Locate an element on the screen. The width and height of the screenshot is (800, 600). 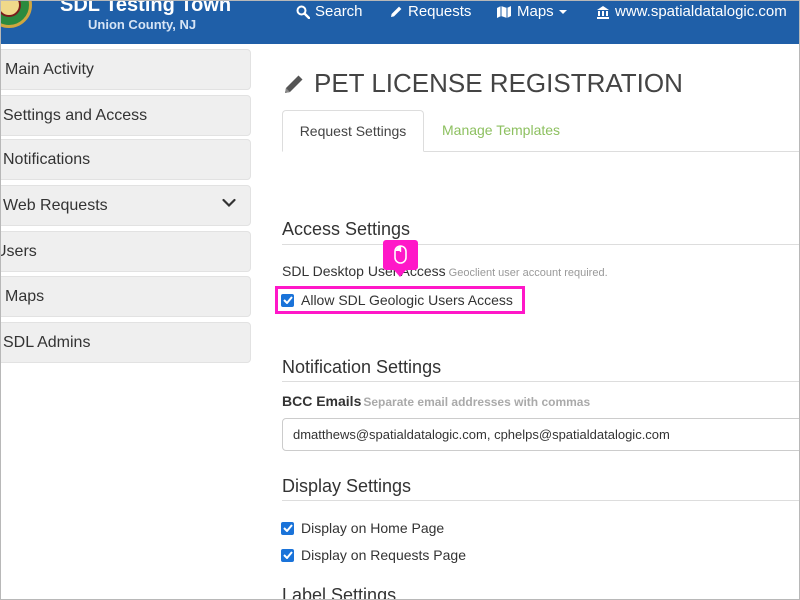
cursor-badge is located at coordinates (400, 258).